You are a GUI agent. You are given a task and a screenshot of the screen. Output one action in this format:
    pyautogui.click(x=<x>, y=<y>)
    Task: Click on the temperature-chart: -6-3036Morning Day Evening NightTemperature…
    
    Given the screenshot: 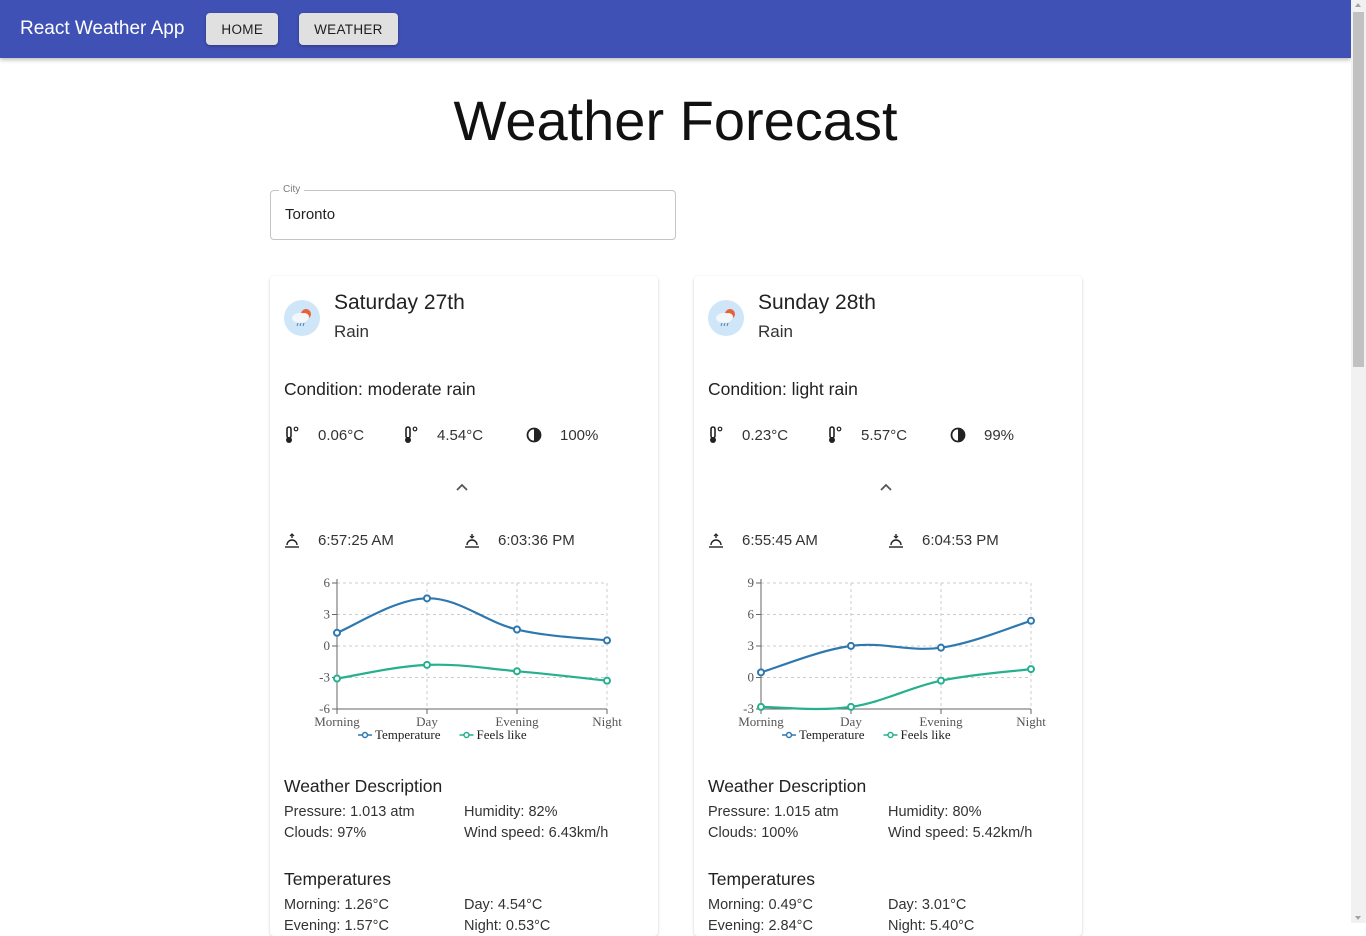 What is the action you would take?
    pyautogui.click(x=468, y=658)
    